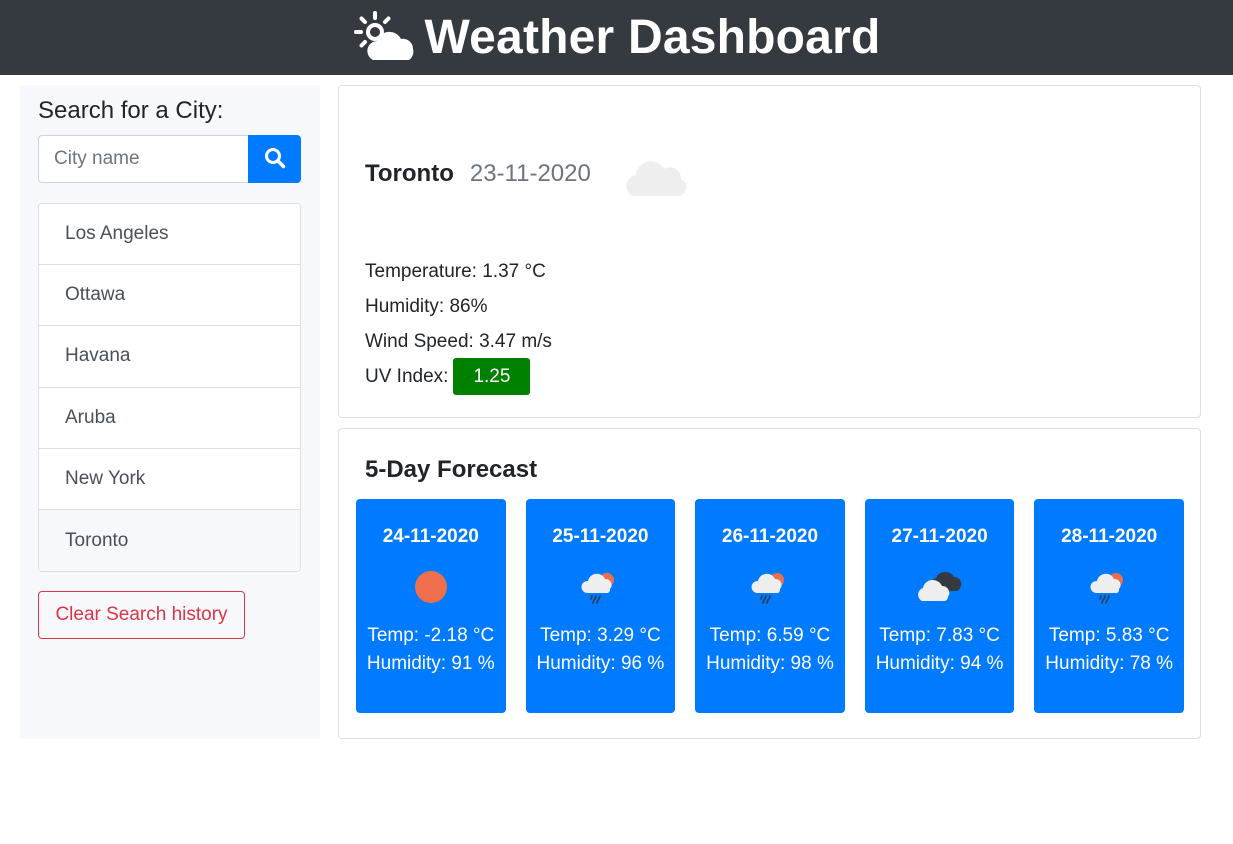 This screenshot has width=1233, height=844. I want to click on forecast-day-card: 25-11-2020 Temp: 3.29 °C Humidity: 96 %, so click(600, 606).